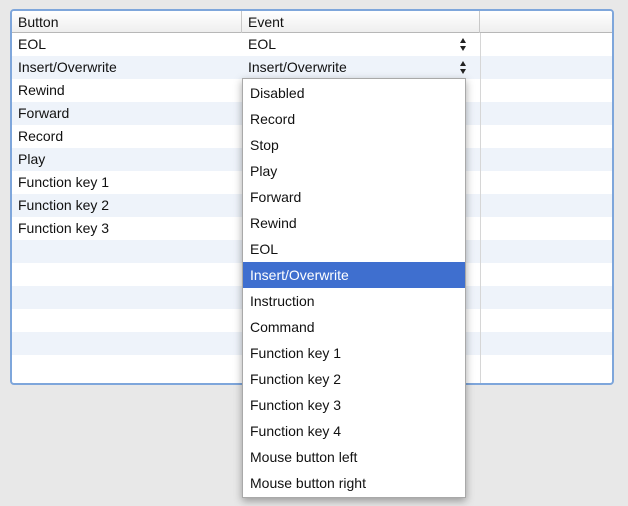  What do you see at coordinates (41, 90) in the screenshot?
I see `button-cell: Rewind` at bounding box center [41, 90].